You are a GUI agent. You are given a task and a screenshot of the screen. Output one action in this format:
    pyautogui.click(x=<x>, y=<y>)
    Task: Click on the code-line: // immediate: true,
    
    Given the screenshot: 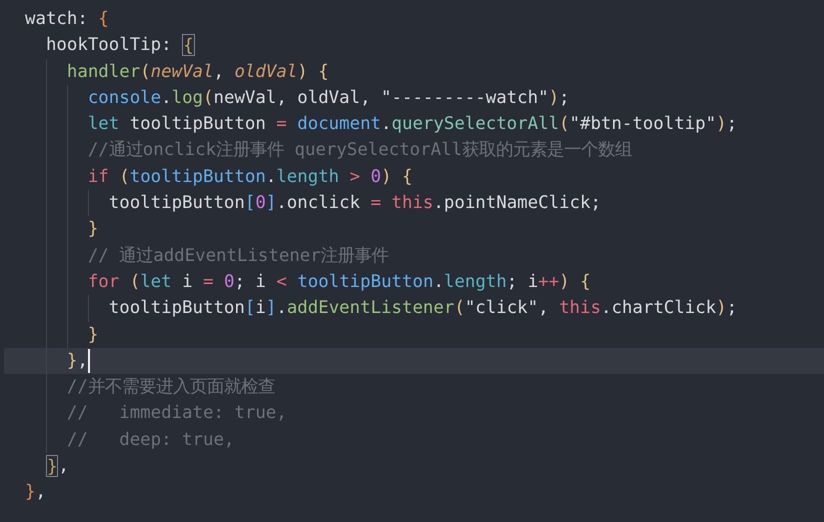 What is the action you would take?
    pyautogui.click(x=414, y=413)
    